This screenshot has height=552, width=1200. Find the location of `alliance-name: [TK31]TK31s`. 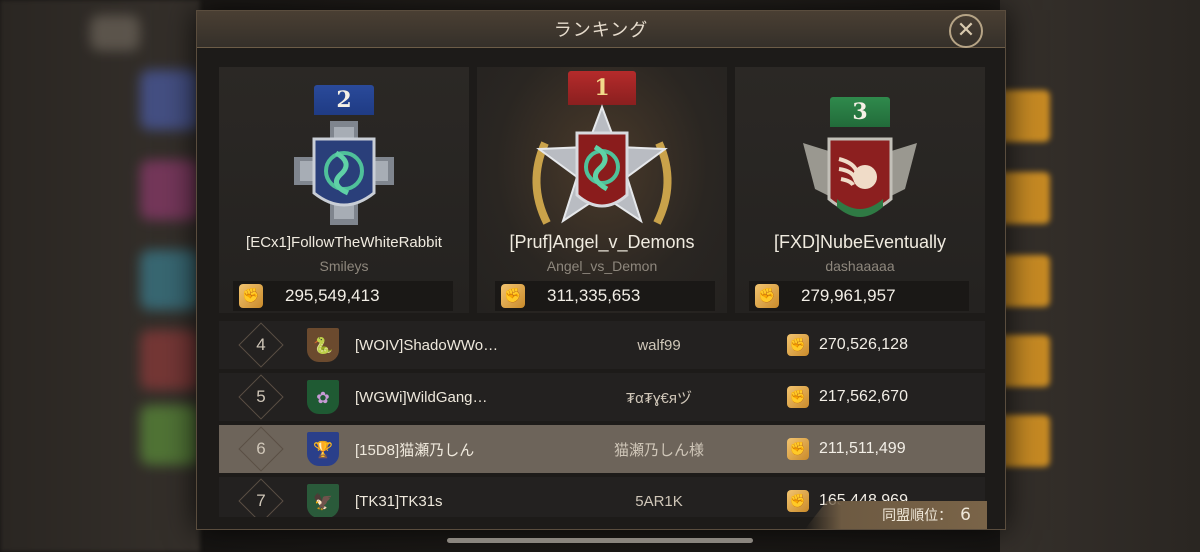

alliance-name: [TK31]TK31s is located at coordinates (399, 501).